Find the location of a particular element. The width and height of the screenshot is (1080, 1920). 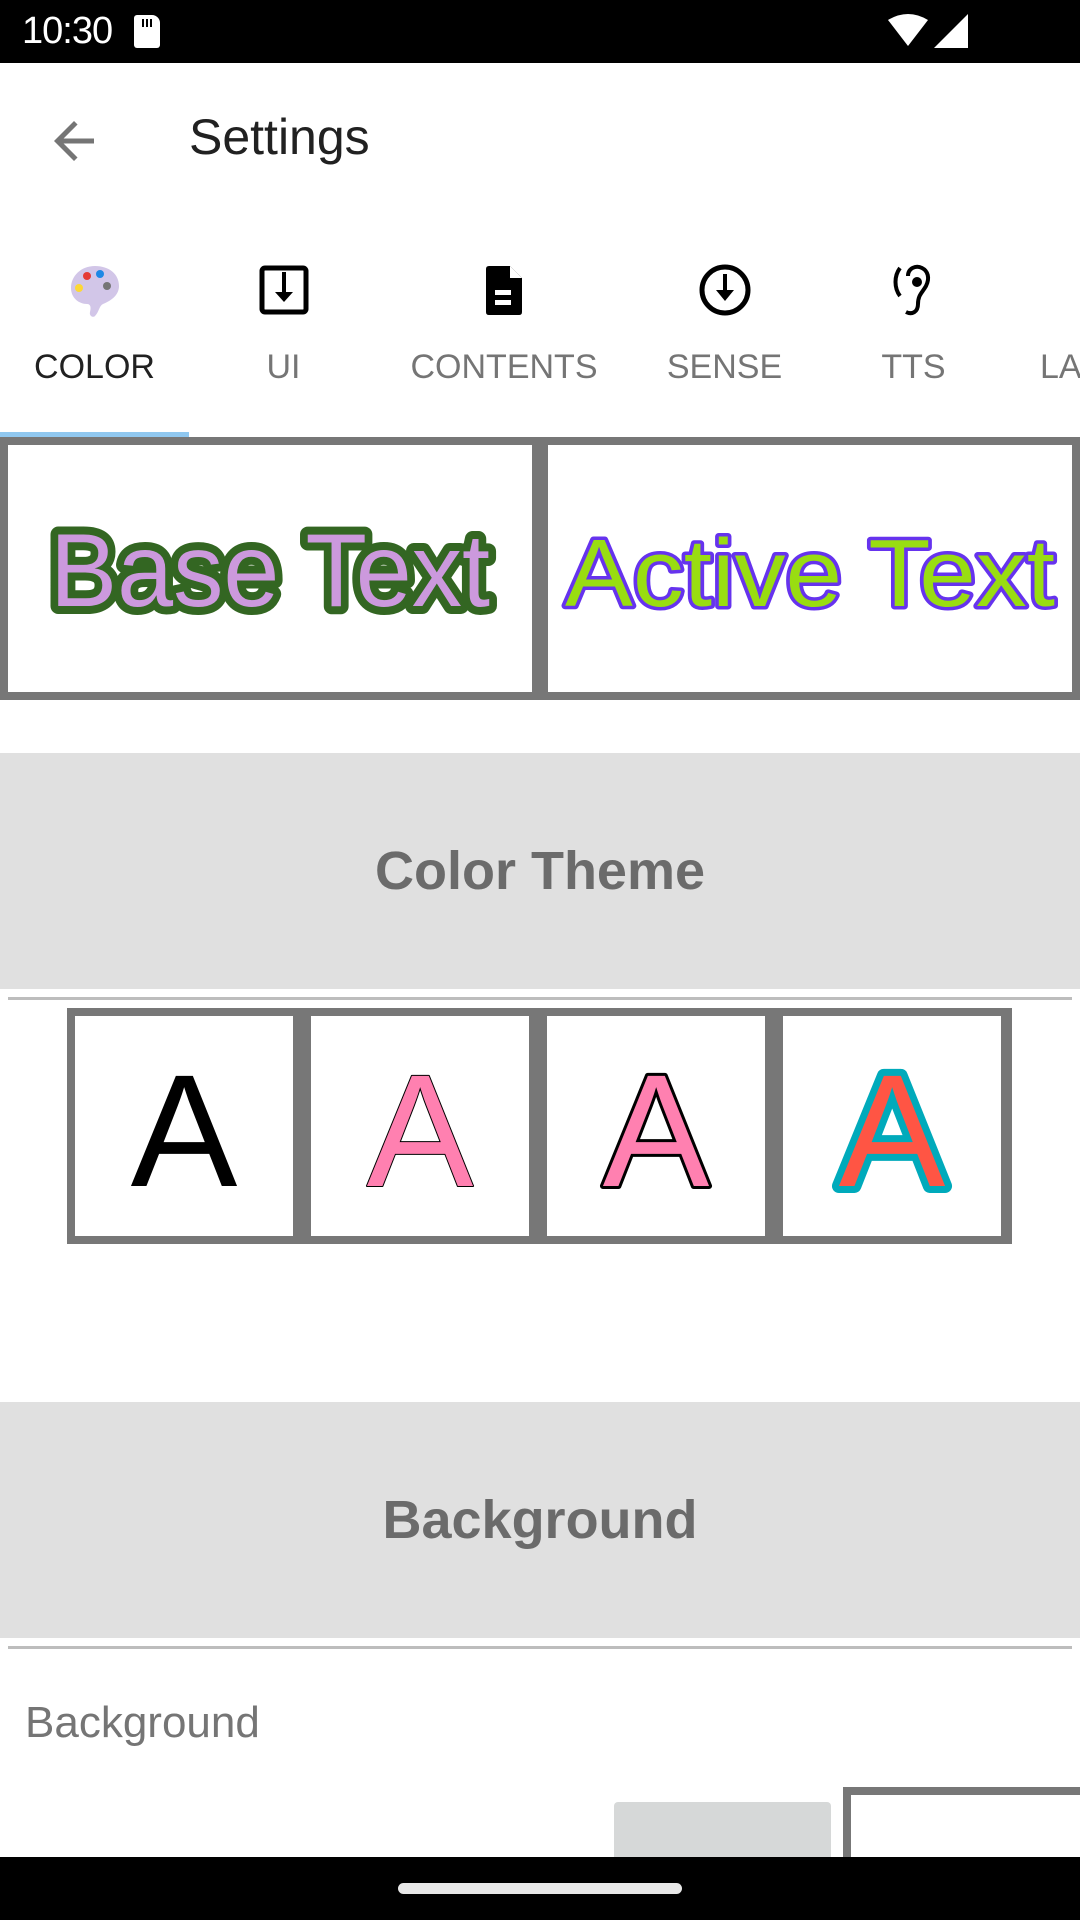

color-theme-header: Color Theme is located at coordinates (540, 871).